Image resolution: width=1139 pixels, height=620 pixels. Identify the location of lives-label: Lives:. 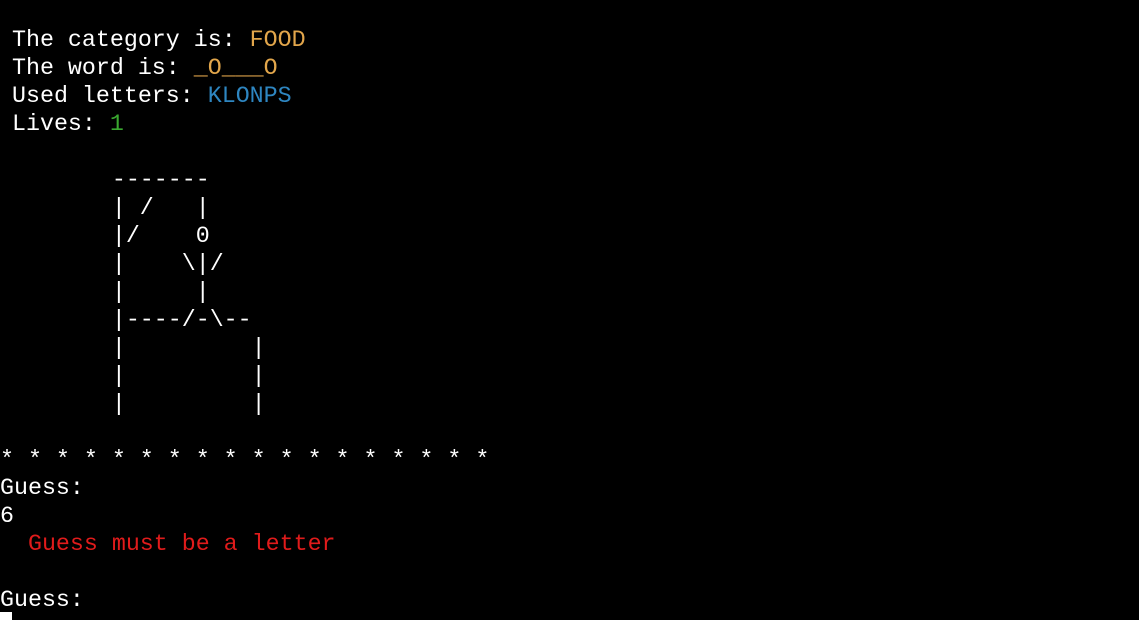
(61, 124).